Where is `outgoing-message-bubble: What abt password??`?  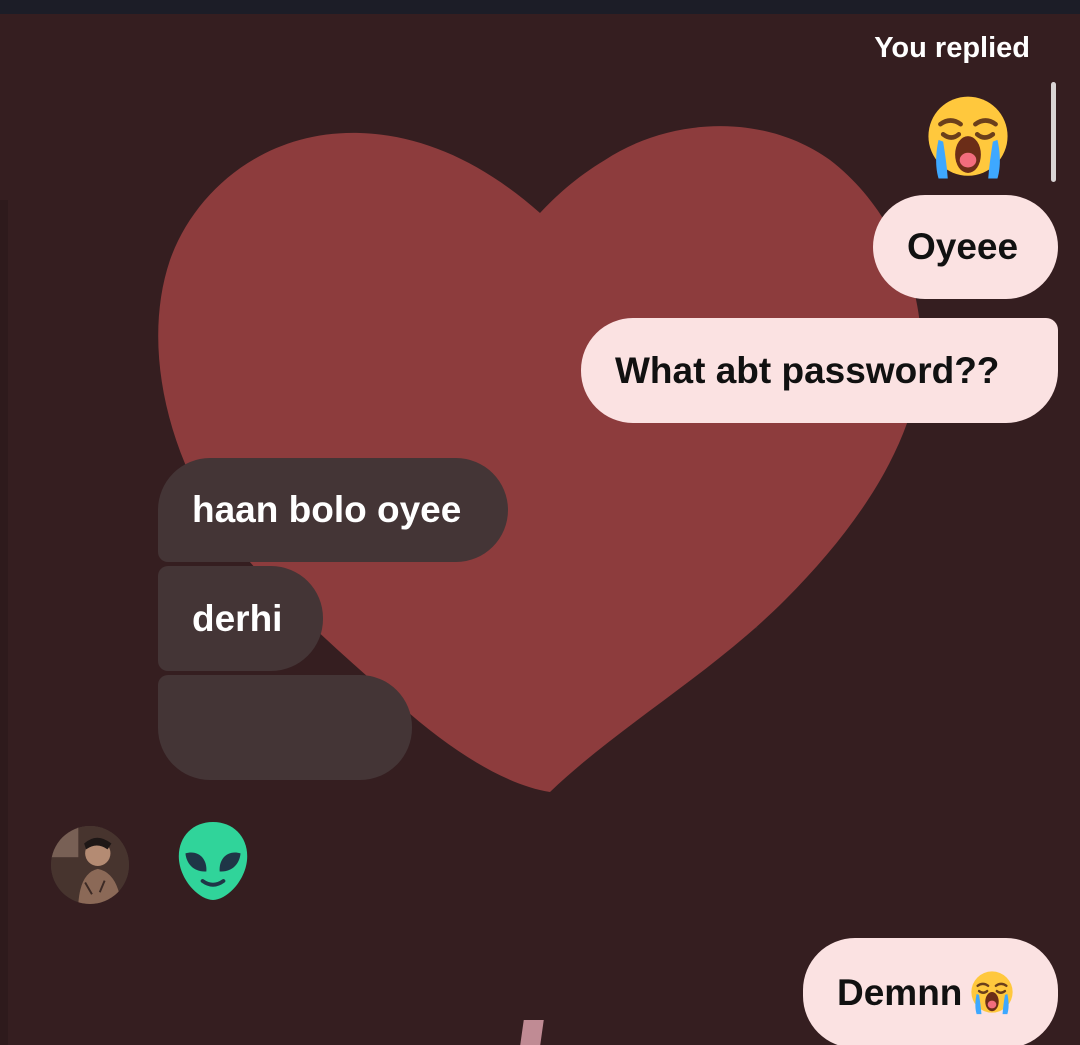 outgoing-message-bubble: What abt password?? is located at coordinates (819, 370).